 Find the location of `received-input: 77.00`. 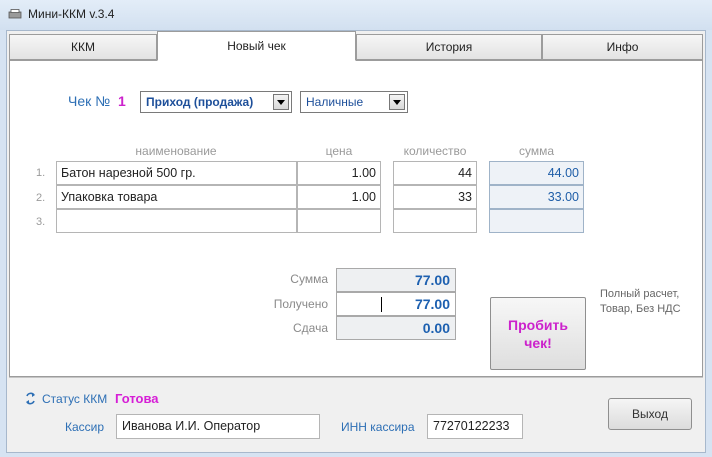

received-input: 77.00 is located at coordinates (396, 304).